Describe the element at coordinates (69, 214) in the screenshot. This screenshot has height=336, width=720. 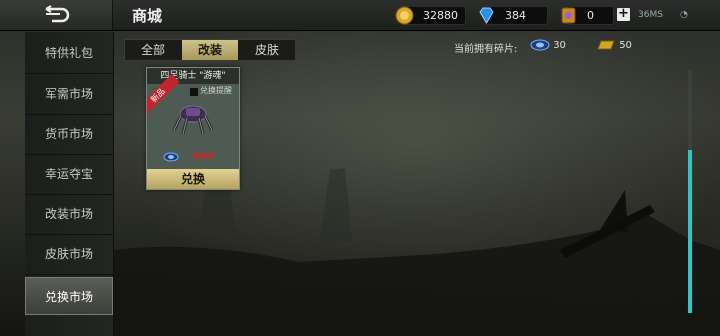
I see `sidebar-item-mod-market: 改装市场` at that location.